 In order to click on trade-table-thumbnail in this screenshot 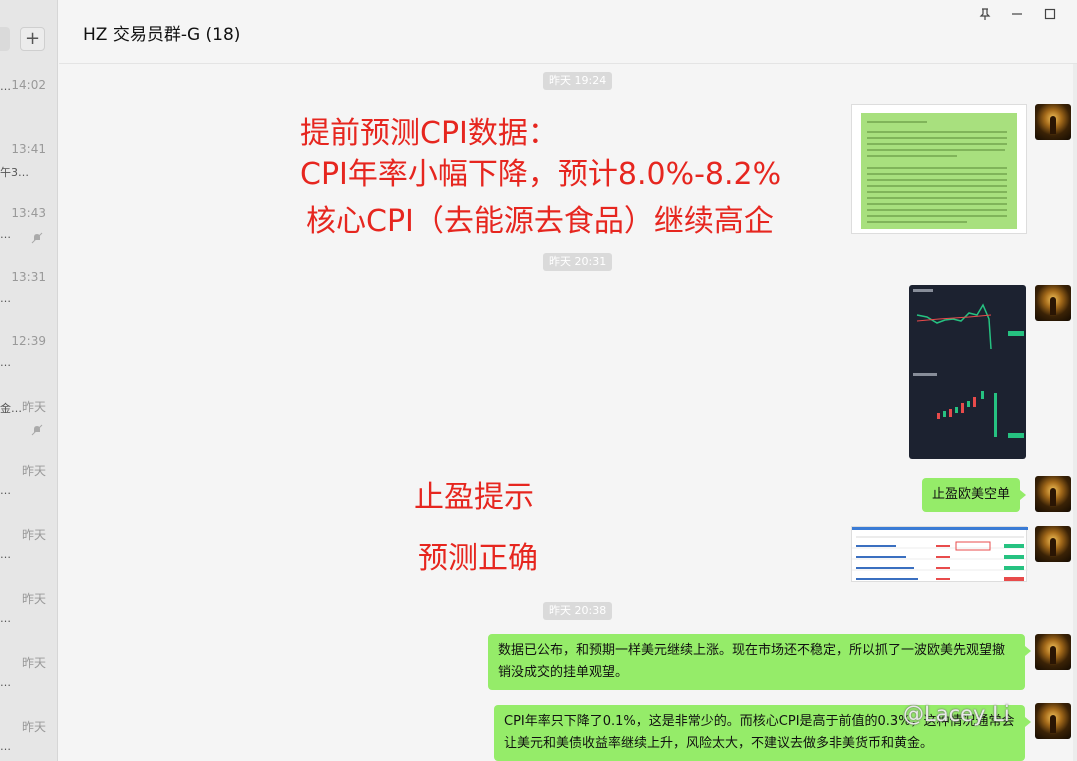, I will do `click(940, 554)`.